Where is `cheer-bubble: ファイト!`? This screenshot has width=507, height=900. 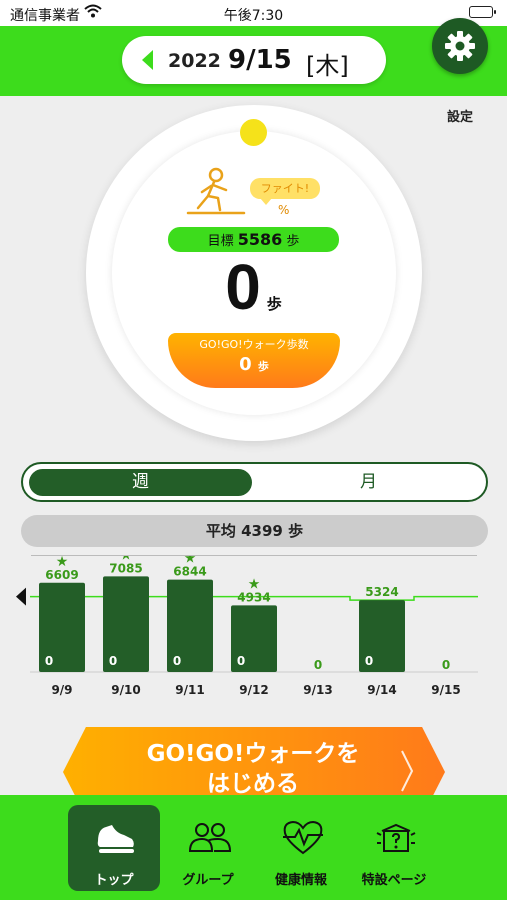
cheer-bubble: ファイト! is located at coordinates (285, 191).